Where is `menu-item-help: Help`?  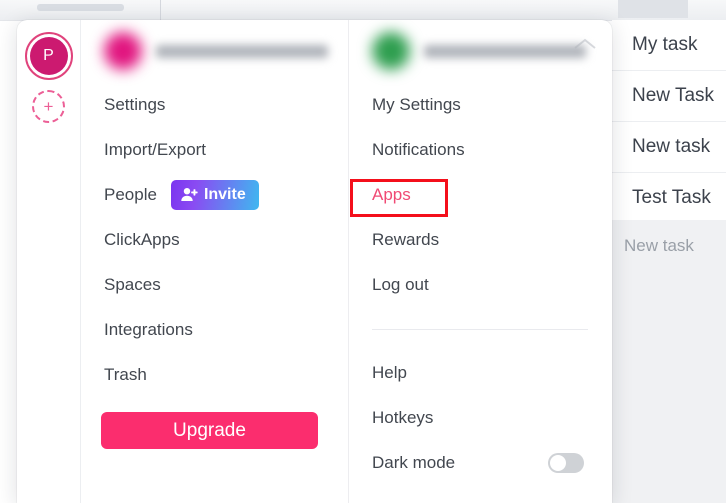 menu-item-help: Help is located at coordinates (480, 372).